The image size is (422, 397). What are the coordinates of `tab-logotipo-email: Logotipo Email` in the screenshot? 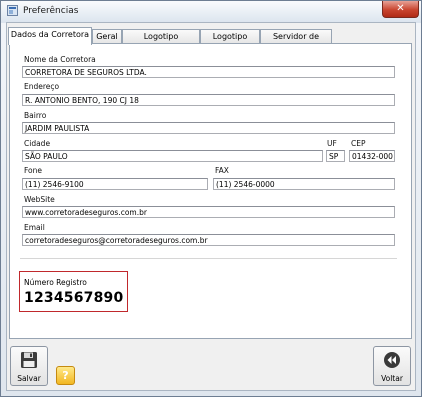 It's located at (230, 41).